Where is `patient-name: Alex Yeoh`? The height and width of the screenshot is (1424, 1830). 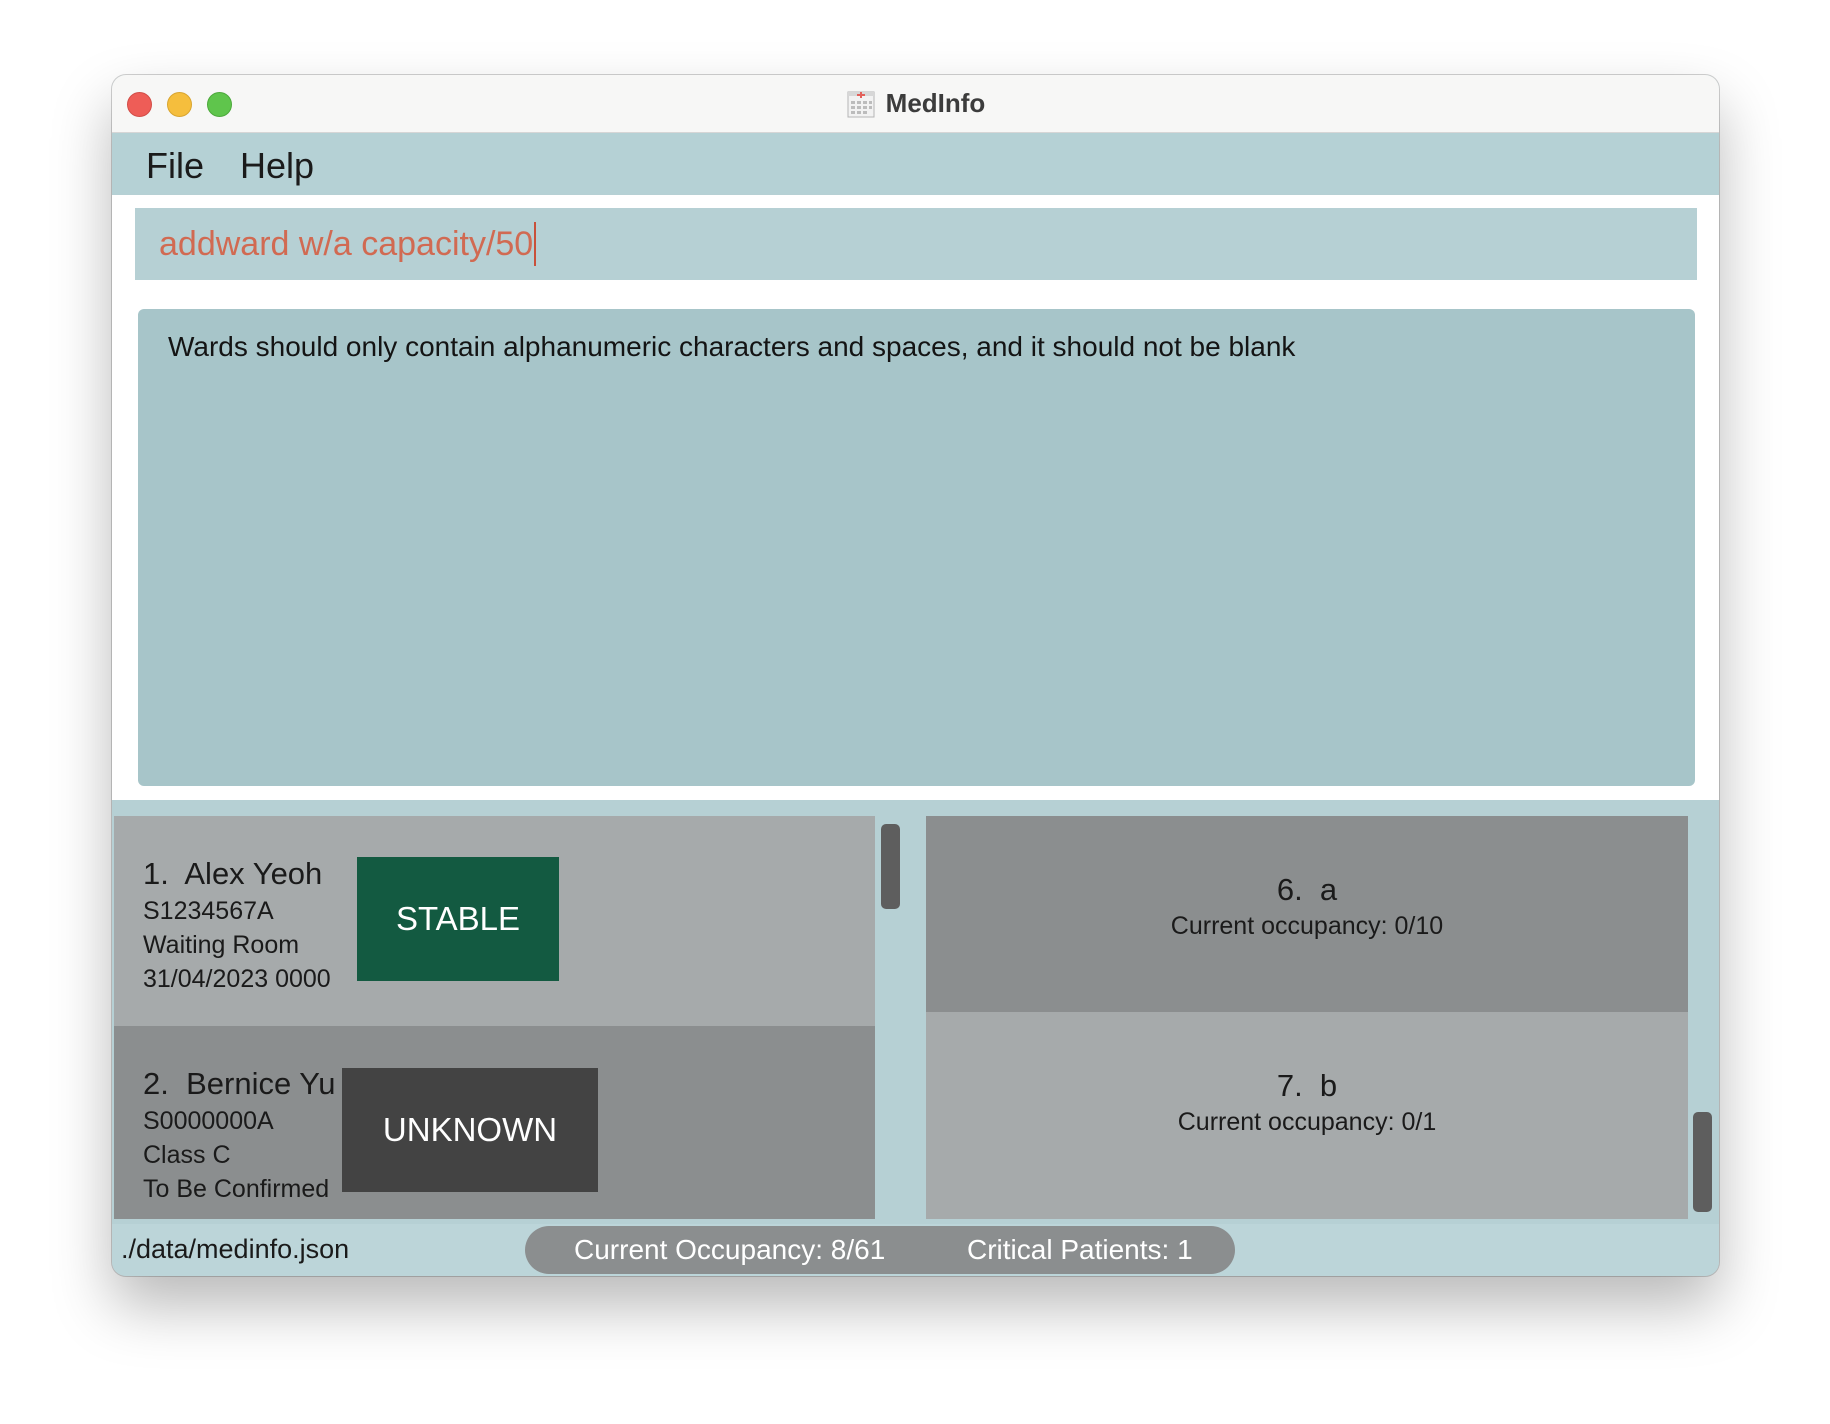
patient-name: Alex Yeoh is located at coordinates (253, 873).